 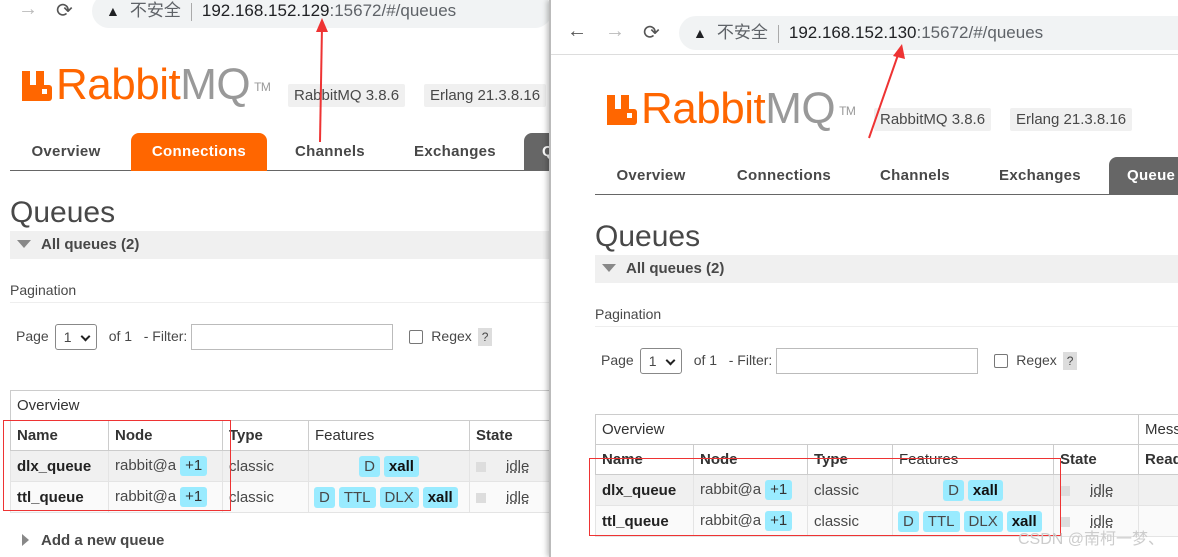 I want to click on address-bar-area: ← → ⟳ ▲ 不安全 192.168.152.130:15672/#/queues, so click(x=864, y=32).